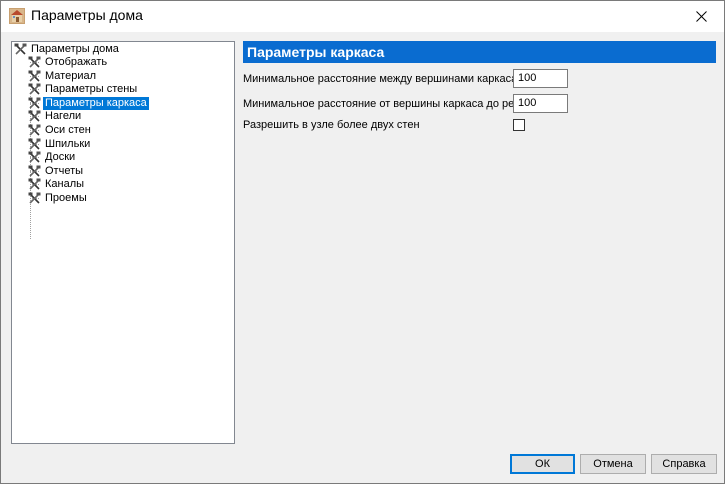  I want to click on window-title: Параметры дома, so click(87, 15).